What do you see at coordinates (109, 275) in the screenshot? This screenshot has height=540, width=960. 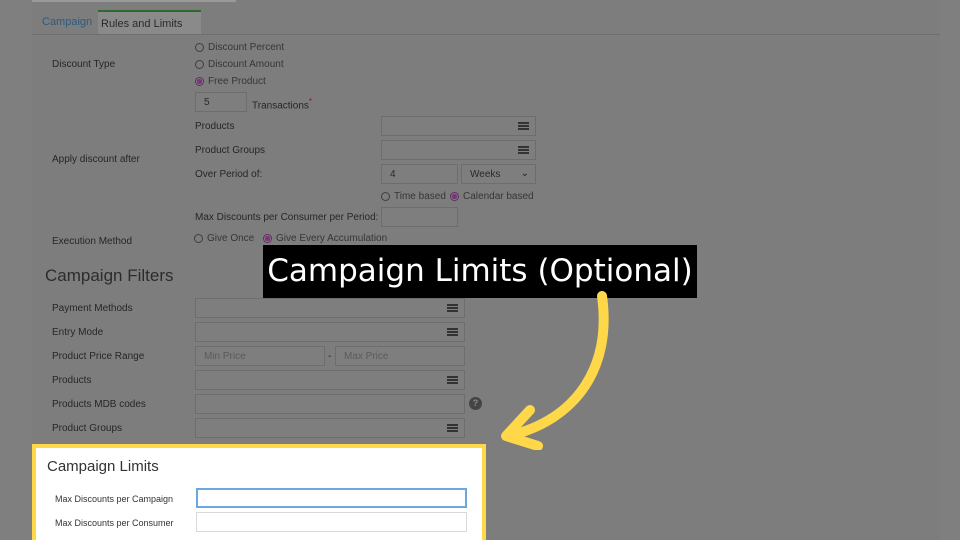 I see `campaign-filters-title: Campaign Filters` at bounding box center [109, 275].